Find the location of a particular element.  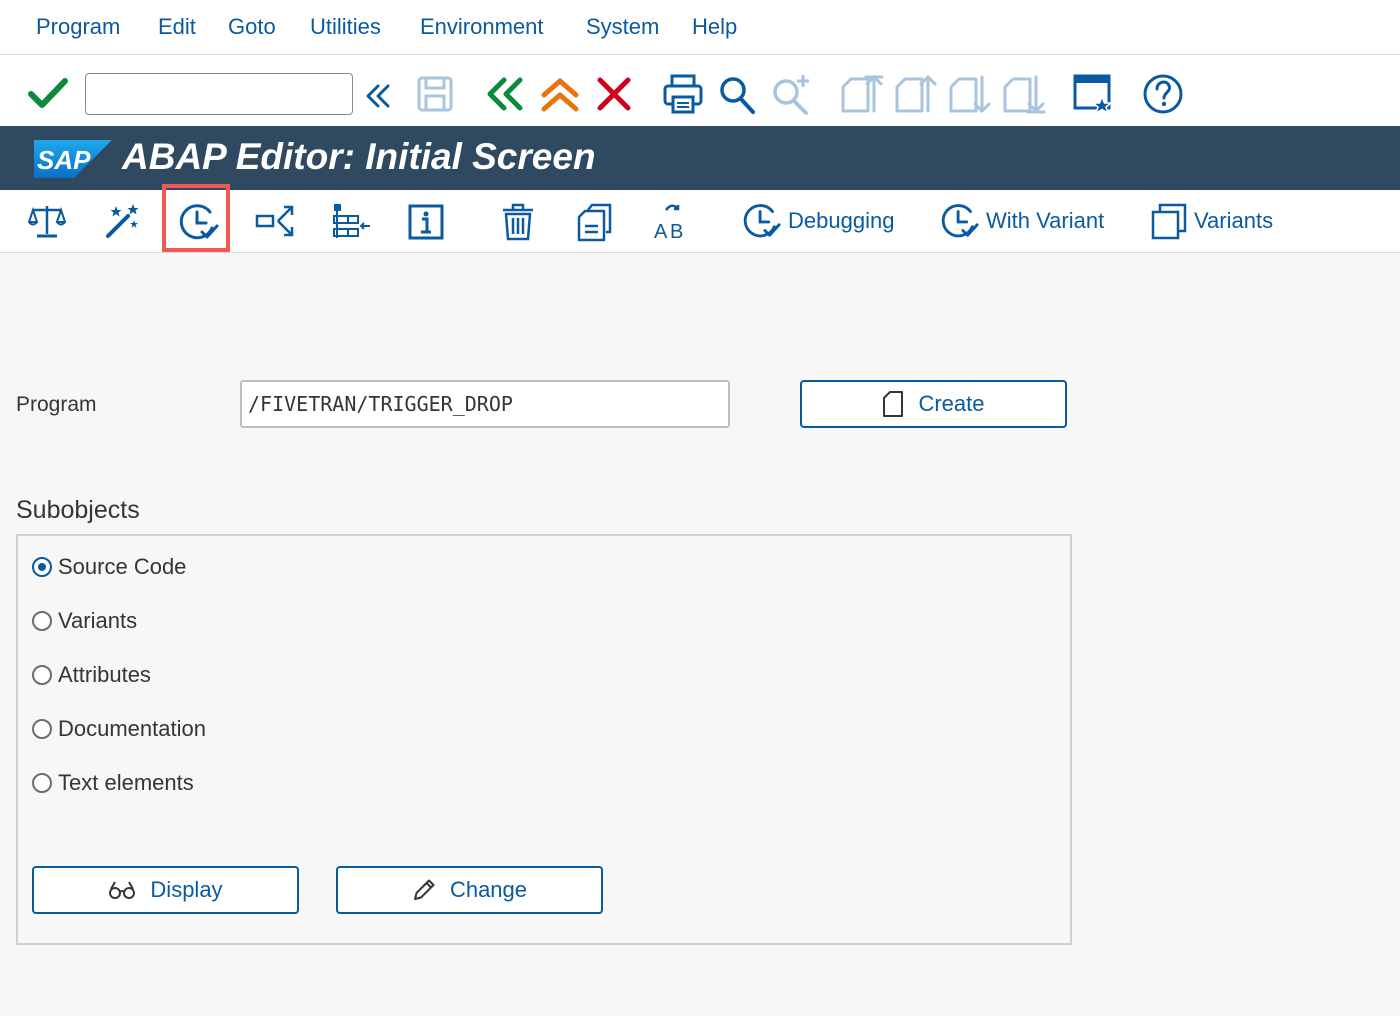

radio-label: Source Code is located at coordinates (122, 566).